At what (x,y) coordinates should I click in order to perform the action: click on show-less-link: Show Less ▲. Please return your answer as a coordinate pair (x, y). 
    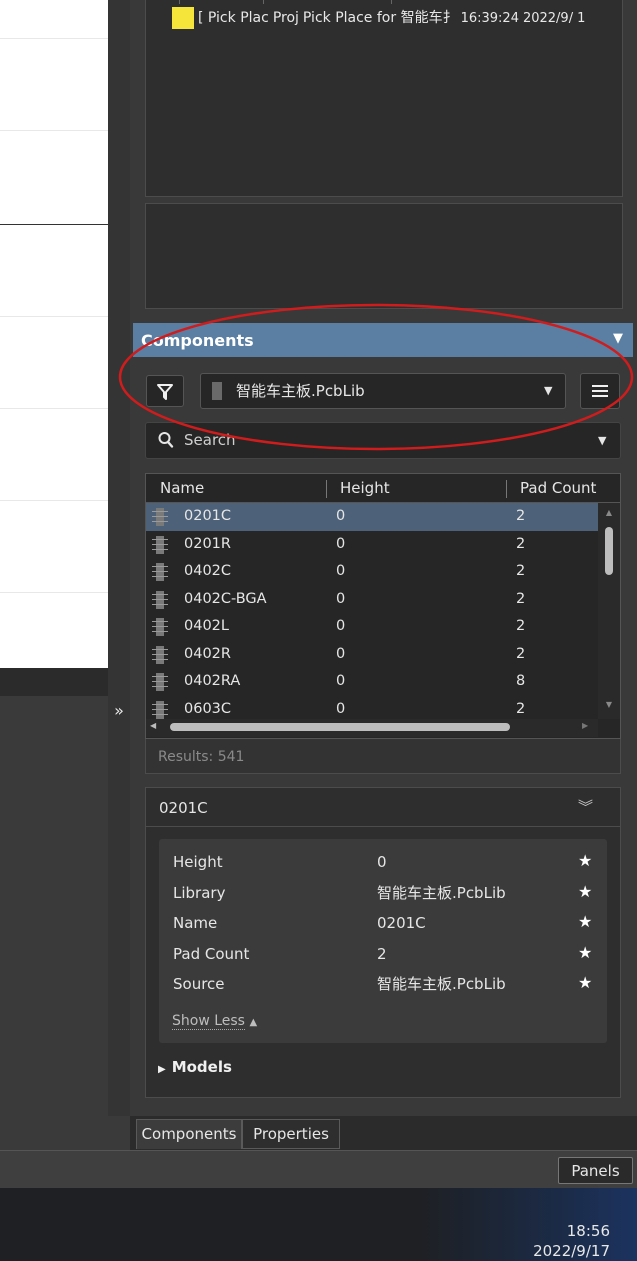
    Looking at the image, I should click on (214, 1021).